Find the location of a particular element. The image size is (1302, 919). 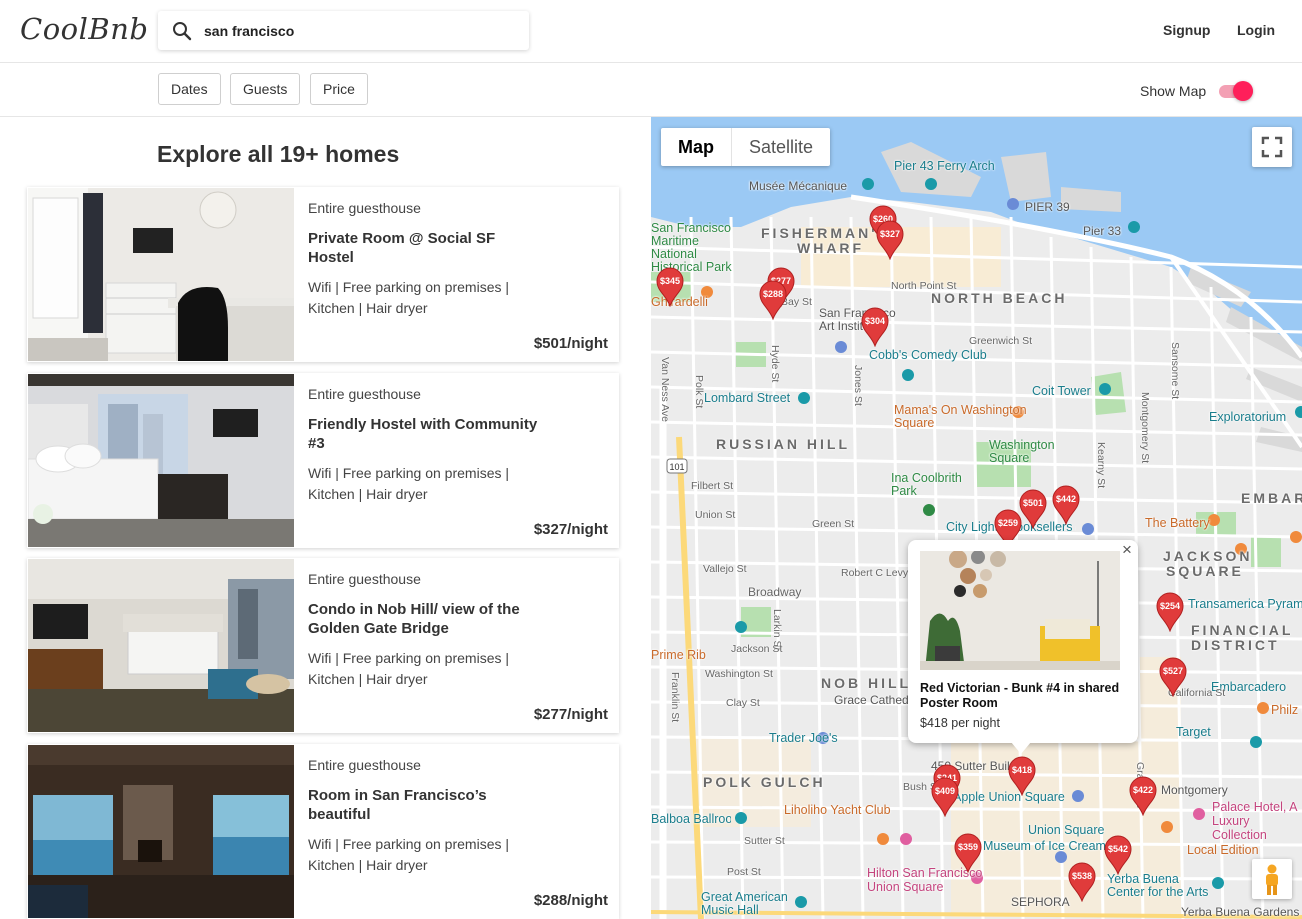

listing-name: Private Room @ Social SF Hostel is located at coordinates (423, 248).